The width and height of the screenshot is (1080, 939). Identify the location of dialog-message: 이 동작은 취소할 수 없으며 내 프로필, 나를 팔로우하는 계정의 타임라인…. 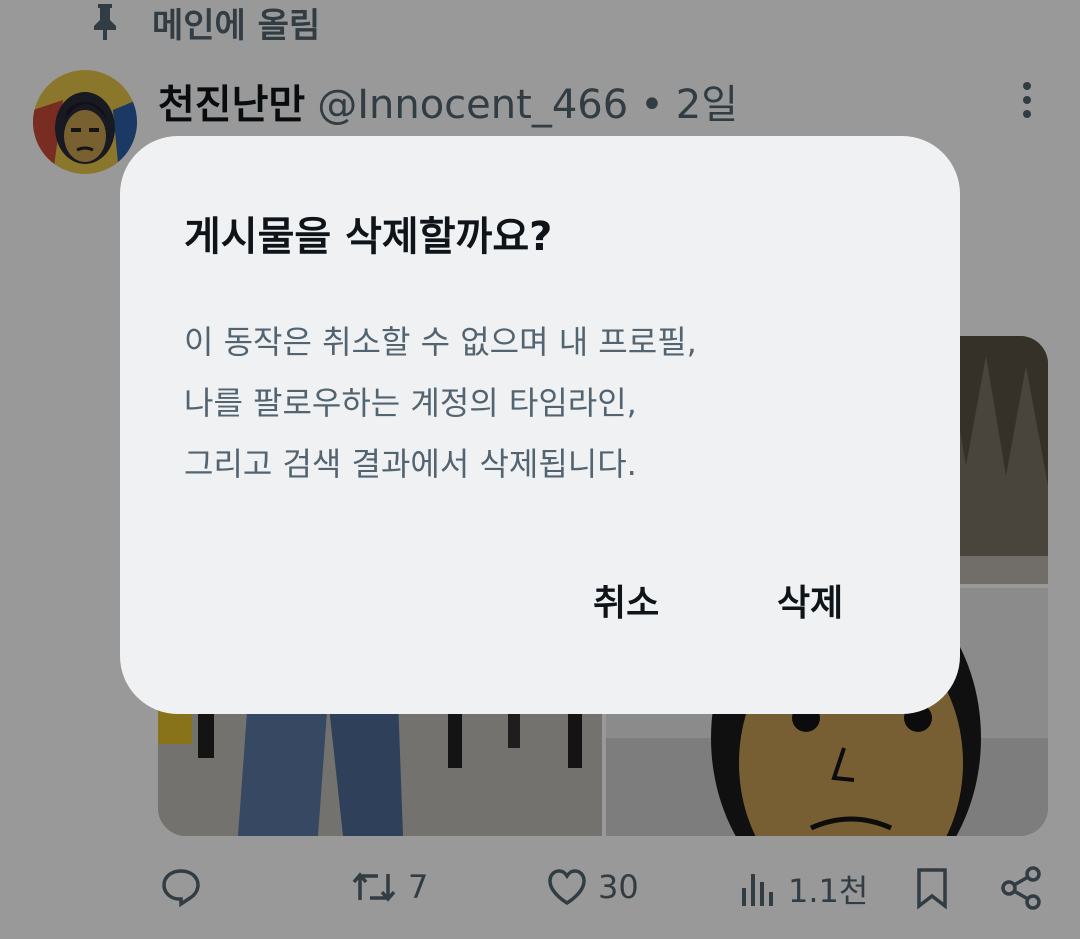
(544, 403).